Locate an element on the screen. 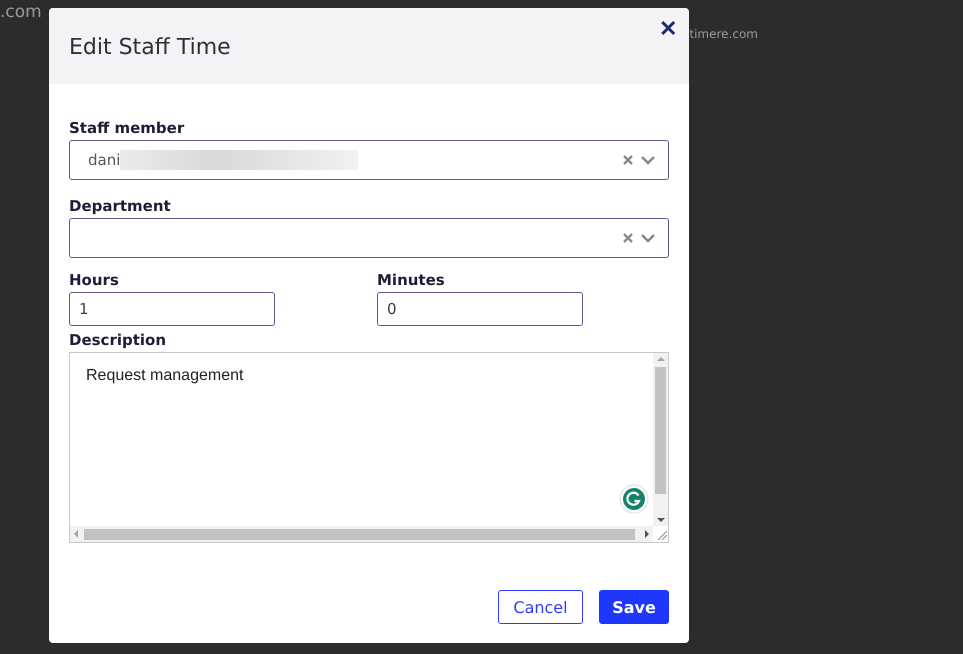 This screenshot has width=963, height=654. input-field: 1 is located at coordinates (172, 309).